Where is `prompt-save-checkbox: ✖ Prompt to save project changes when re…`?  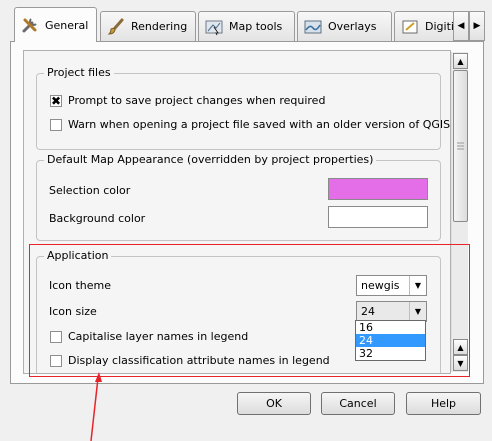 prompt-save-checkbox: ✖ Prompt to save project changes when re… is located at coordinates (187, 100).